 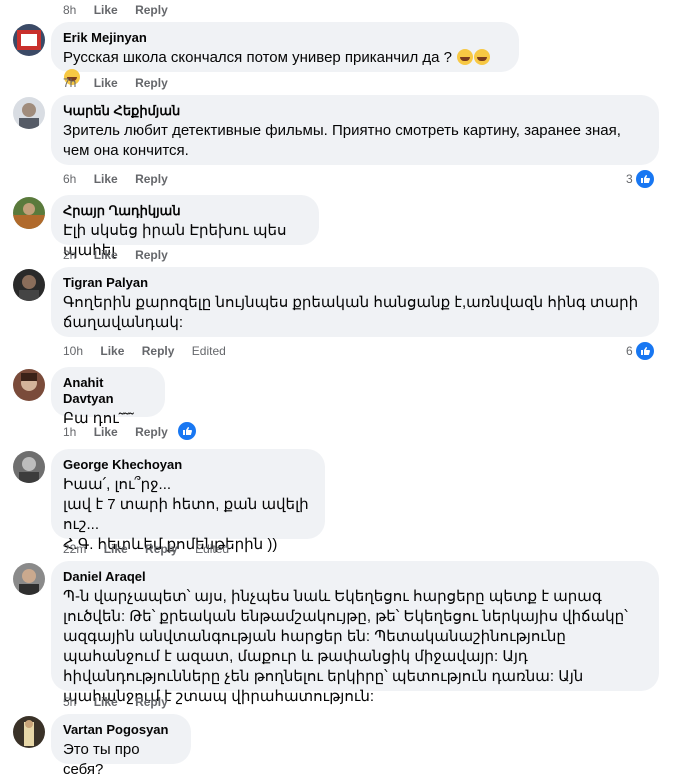 I want to click on reaction-count, so click(x=186, y=431).